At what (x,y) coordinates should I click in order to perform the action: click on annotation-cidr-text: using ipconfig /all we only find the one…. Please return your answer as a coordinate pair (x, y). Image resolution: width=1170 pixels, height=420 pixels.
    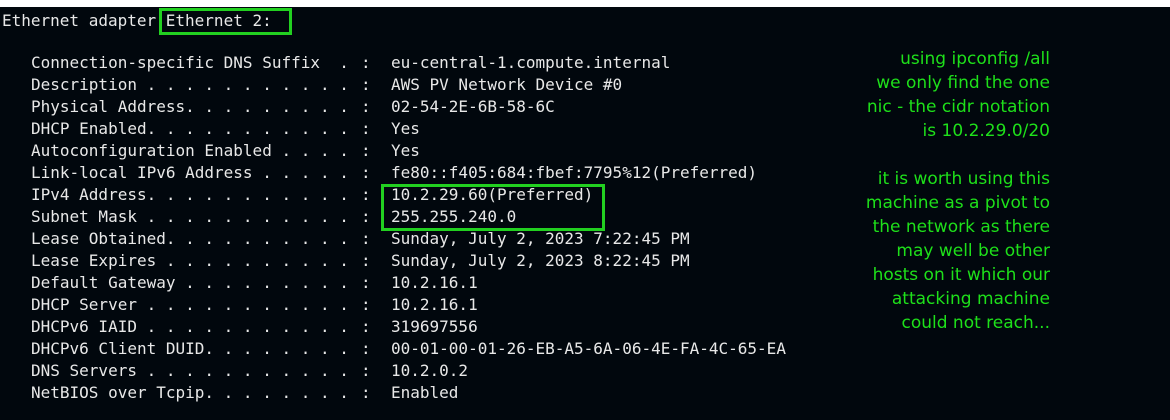
    Looking at the image, I should click on (958, 95).